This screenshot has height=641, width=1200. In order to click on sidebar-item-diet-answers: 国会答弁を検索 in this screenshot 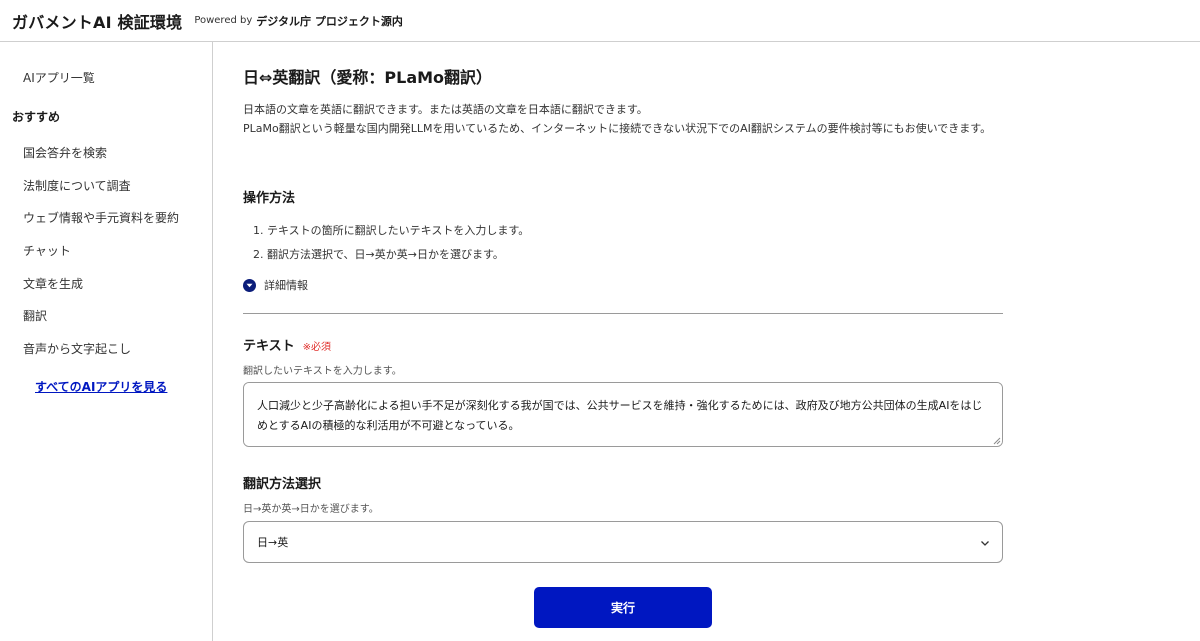, I will do `click(65, 152)`.